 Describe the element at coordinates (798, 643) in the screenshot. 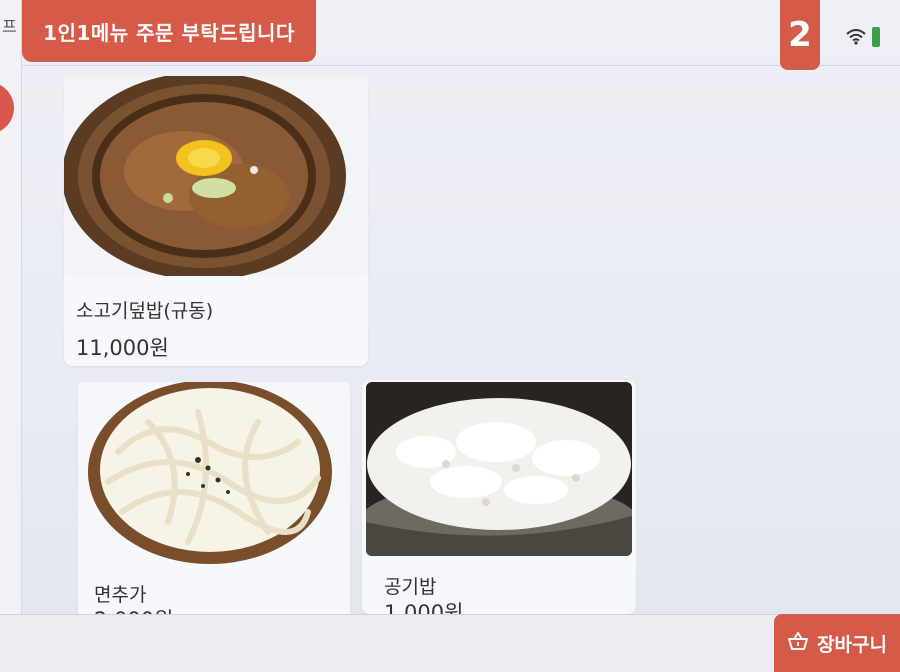

I see `basket-icon` at that location.